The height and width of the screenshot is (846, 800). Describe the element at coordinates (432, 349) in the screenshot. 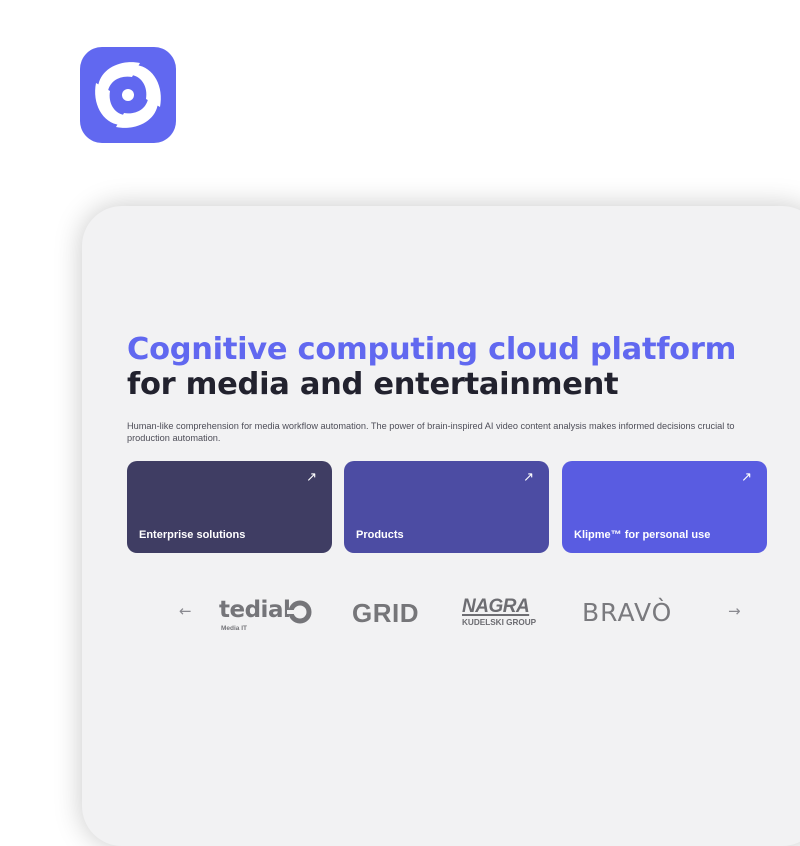

I see `headline-accent: Cognitive computing cloud platform` at that location.